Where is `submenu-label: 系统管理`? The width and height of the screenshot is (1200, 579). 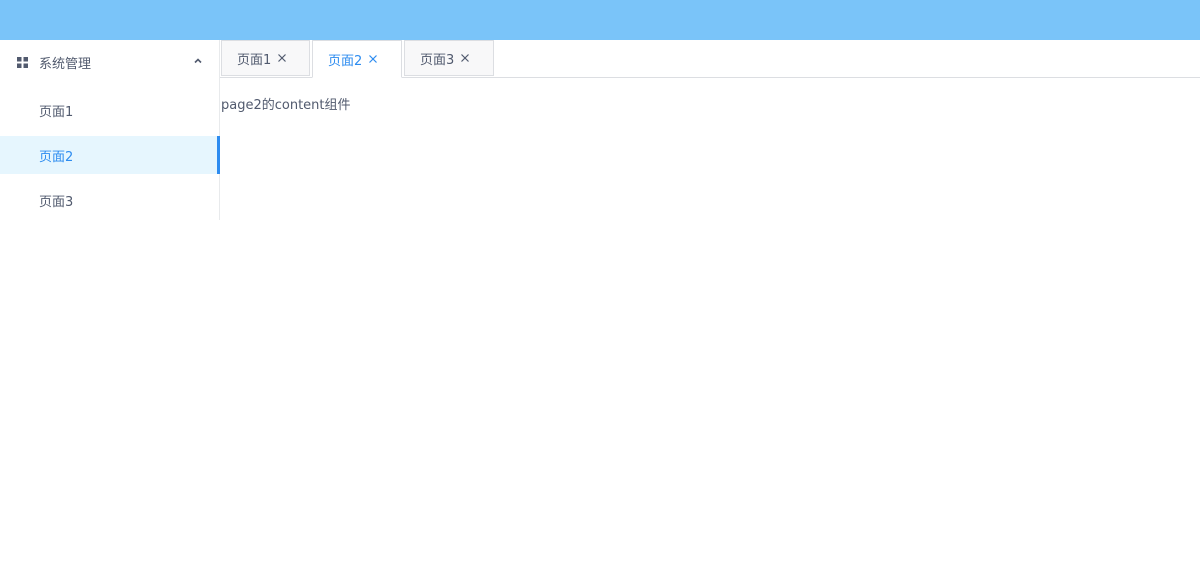 submenu-label: 系统管理 is located at coordinates (65, 64).